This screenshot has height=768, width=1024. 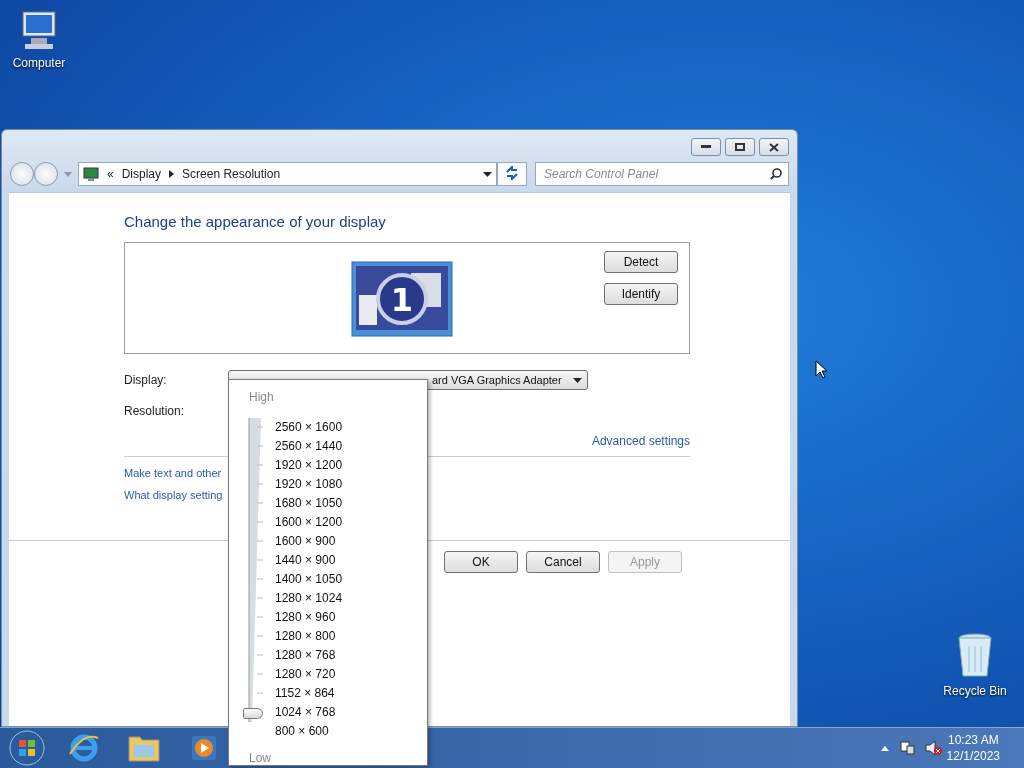 What do you see at coordinates (91, 174) in the screenshot?
I see `monitor-icon` at bounding box center [91, 174].